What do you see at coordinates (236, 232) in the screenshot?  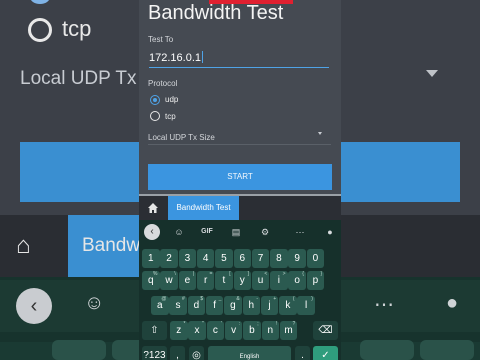 I see `clipboard-icon: ▤` at bounding box center [236, 232].